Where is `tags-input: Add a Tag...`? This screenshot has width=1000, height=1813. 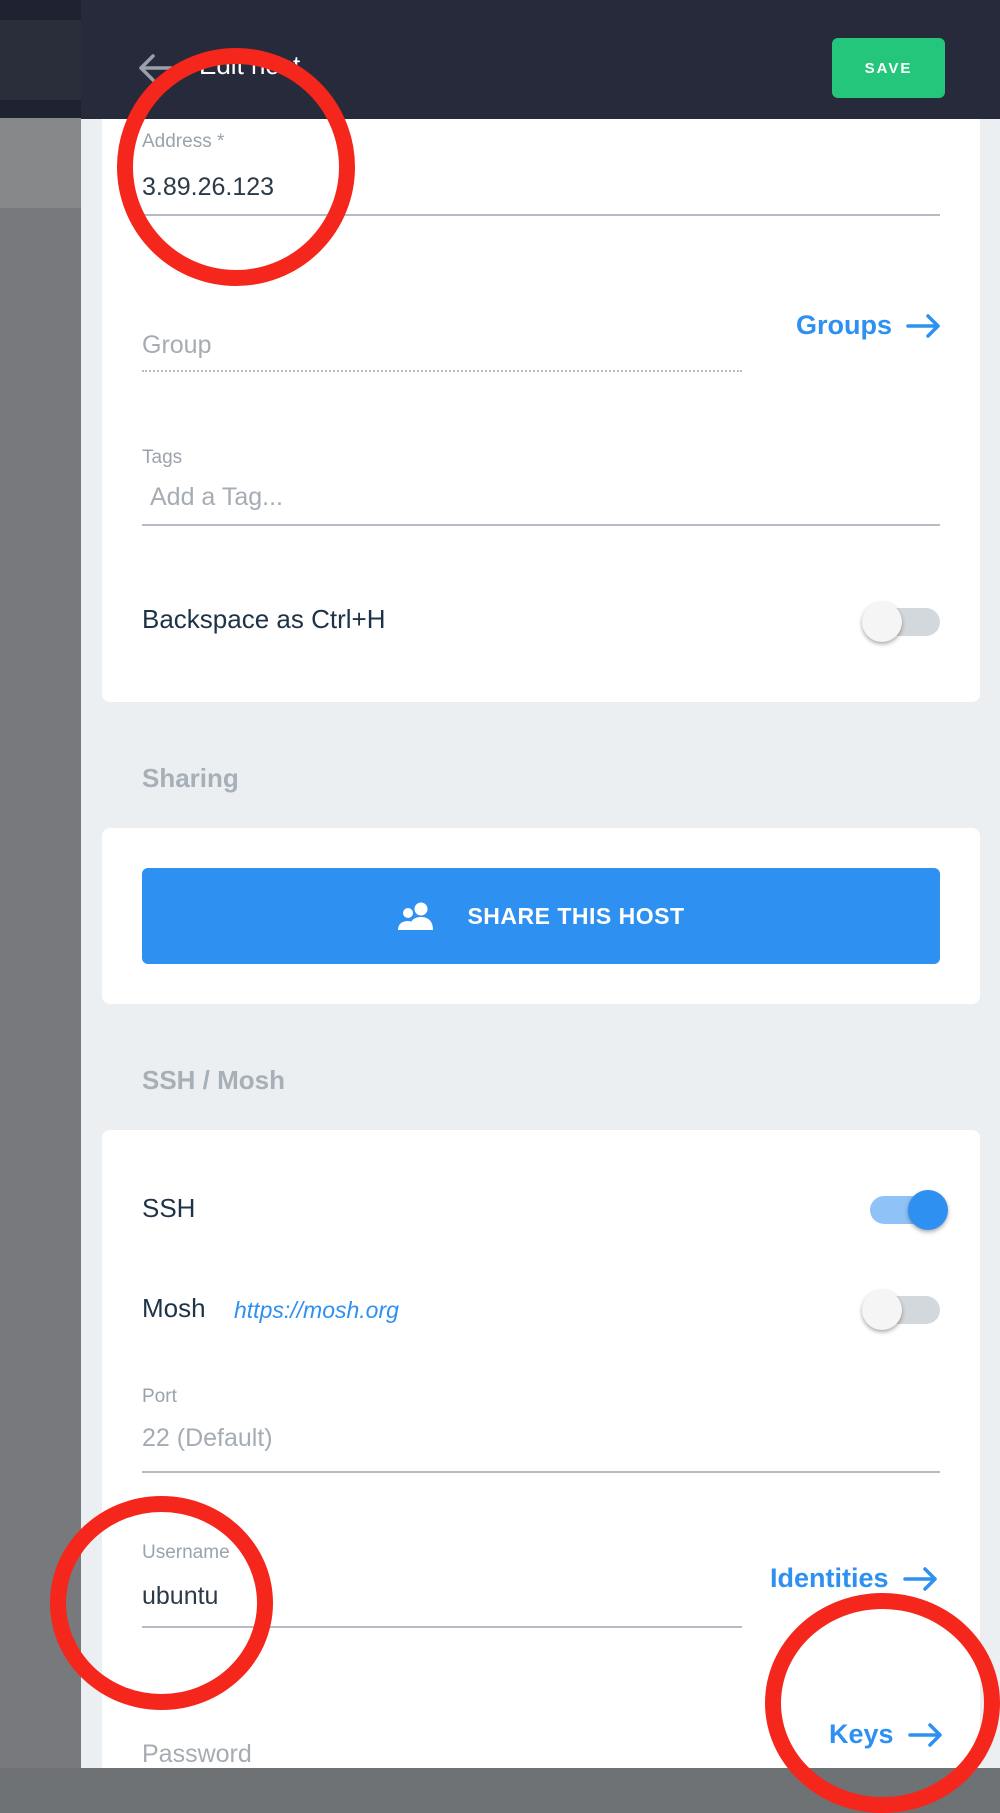 tags-input: Add a Tag... is located at coordinates (216, 497).